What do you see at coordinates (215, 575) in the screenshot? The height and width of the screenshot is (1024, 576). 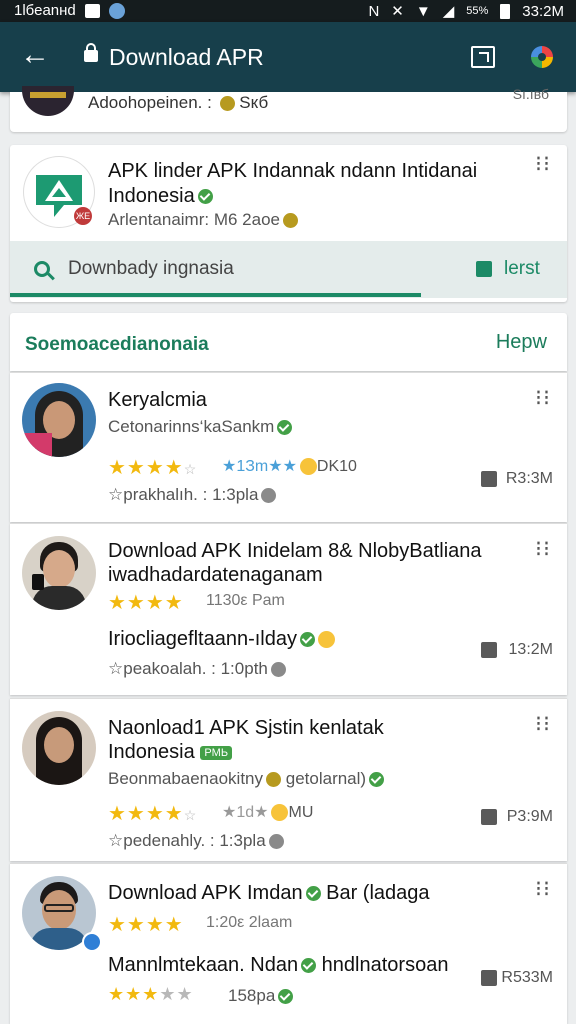 I see `item-title-line2: iwadhadardatenaganam` at bounding box center [215, 575].